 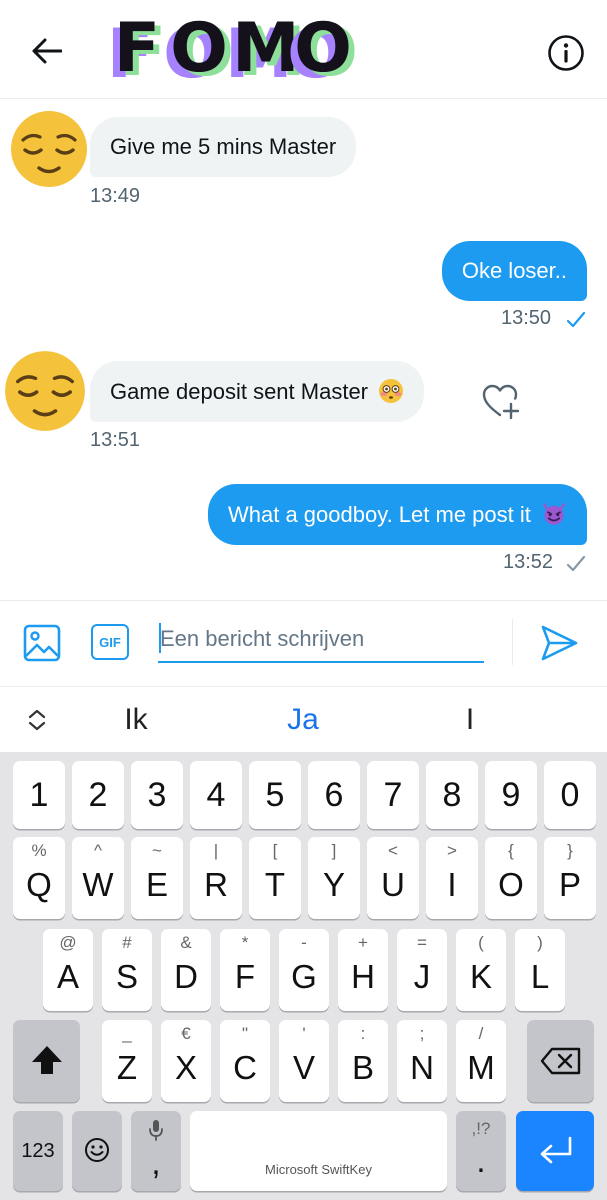 I want to click on key-n: ; N, so click(x=422, y=1061).